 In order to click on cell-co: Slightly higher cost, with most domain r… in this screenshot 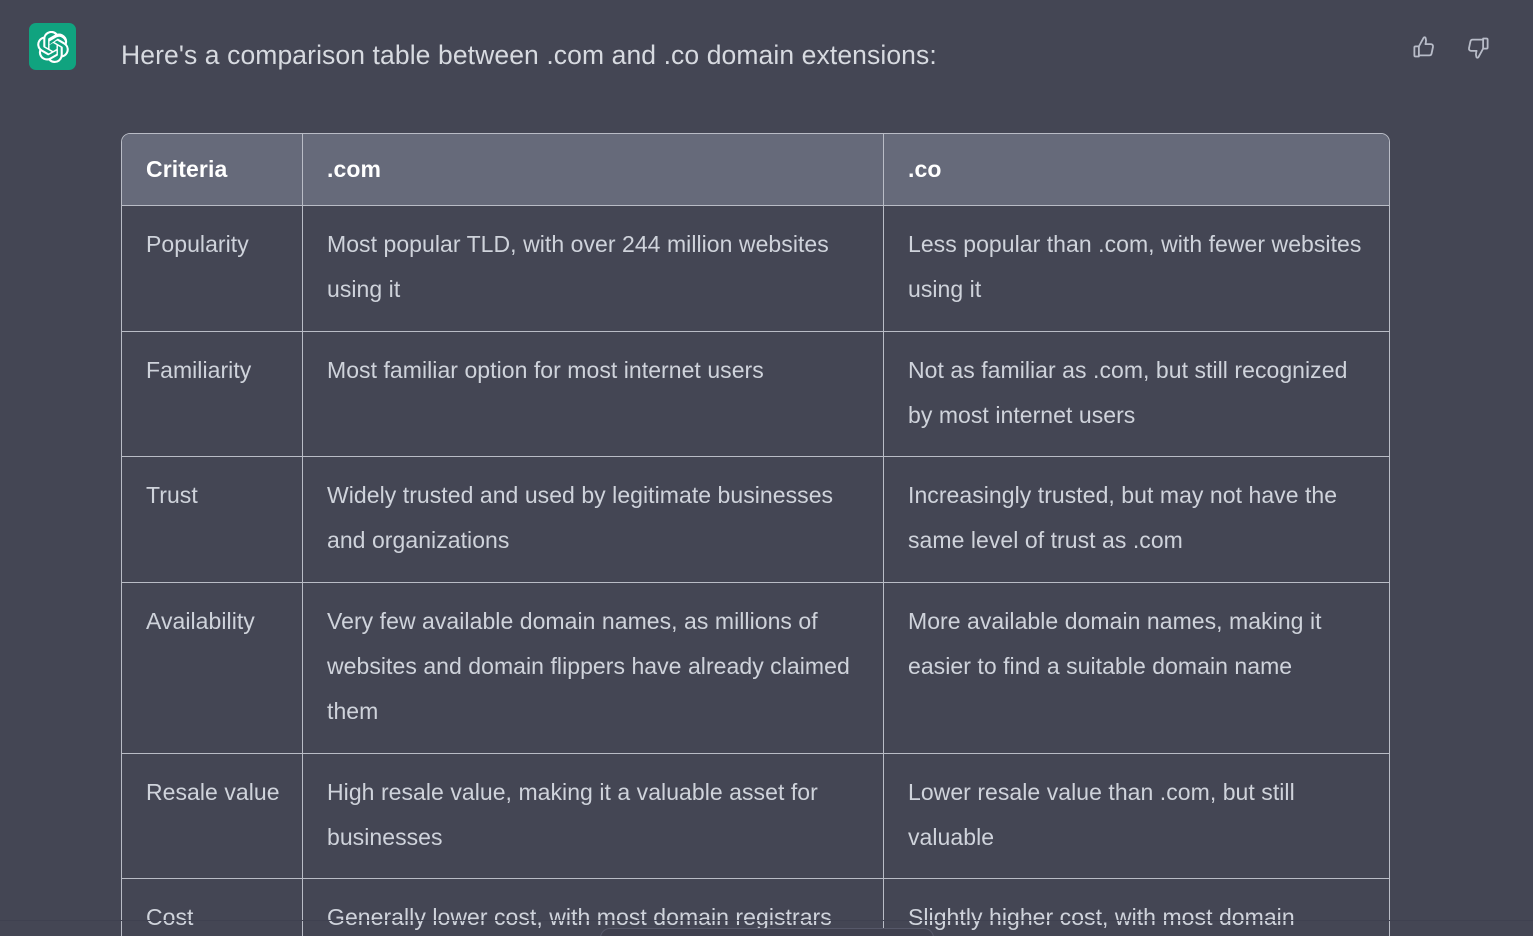, I will do `click(1136, 907)`.